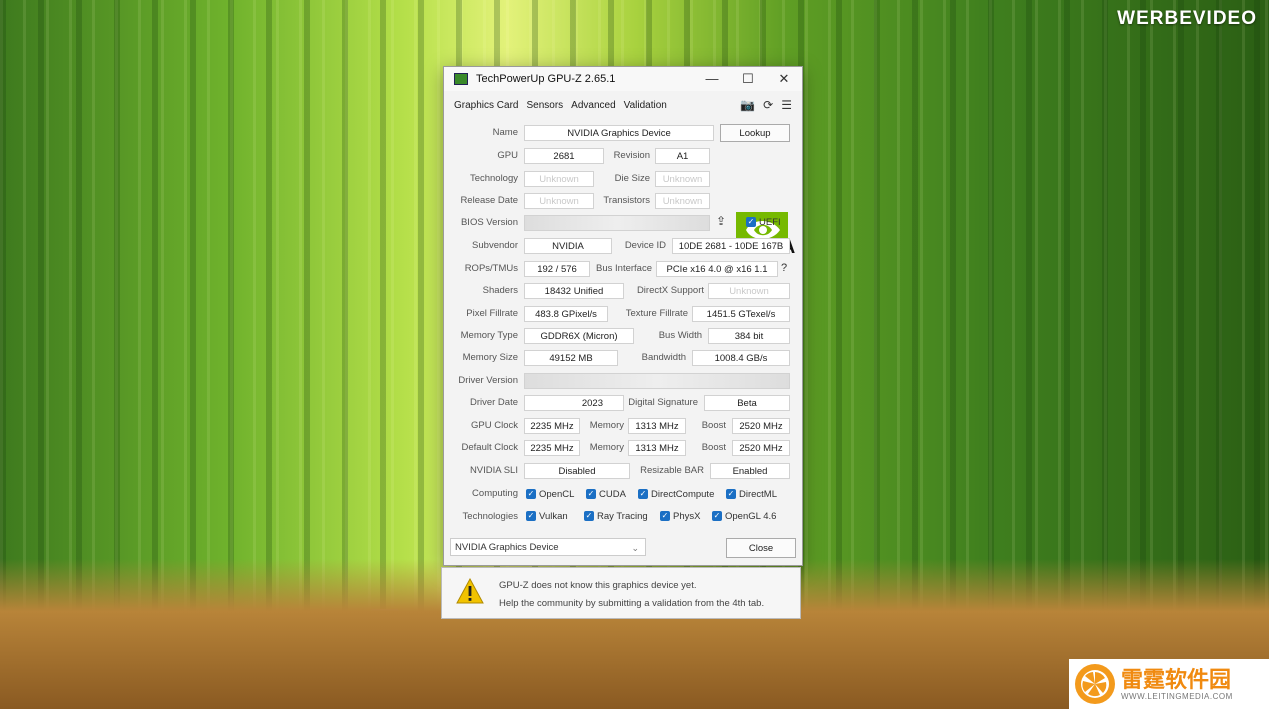 The height and width of the screenshot is (709, 1269). What do you see at coordinates (682, 156) in the screenshot?
I see `revision-field: A1` at bounding box center [682, 156].